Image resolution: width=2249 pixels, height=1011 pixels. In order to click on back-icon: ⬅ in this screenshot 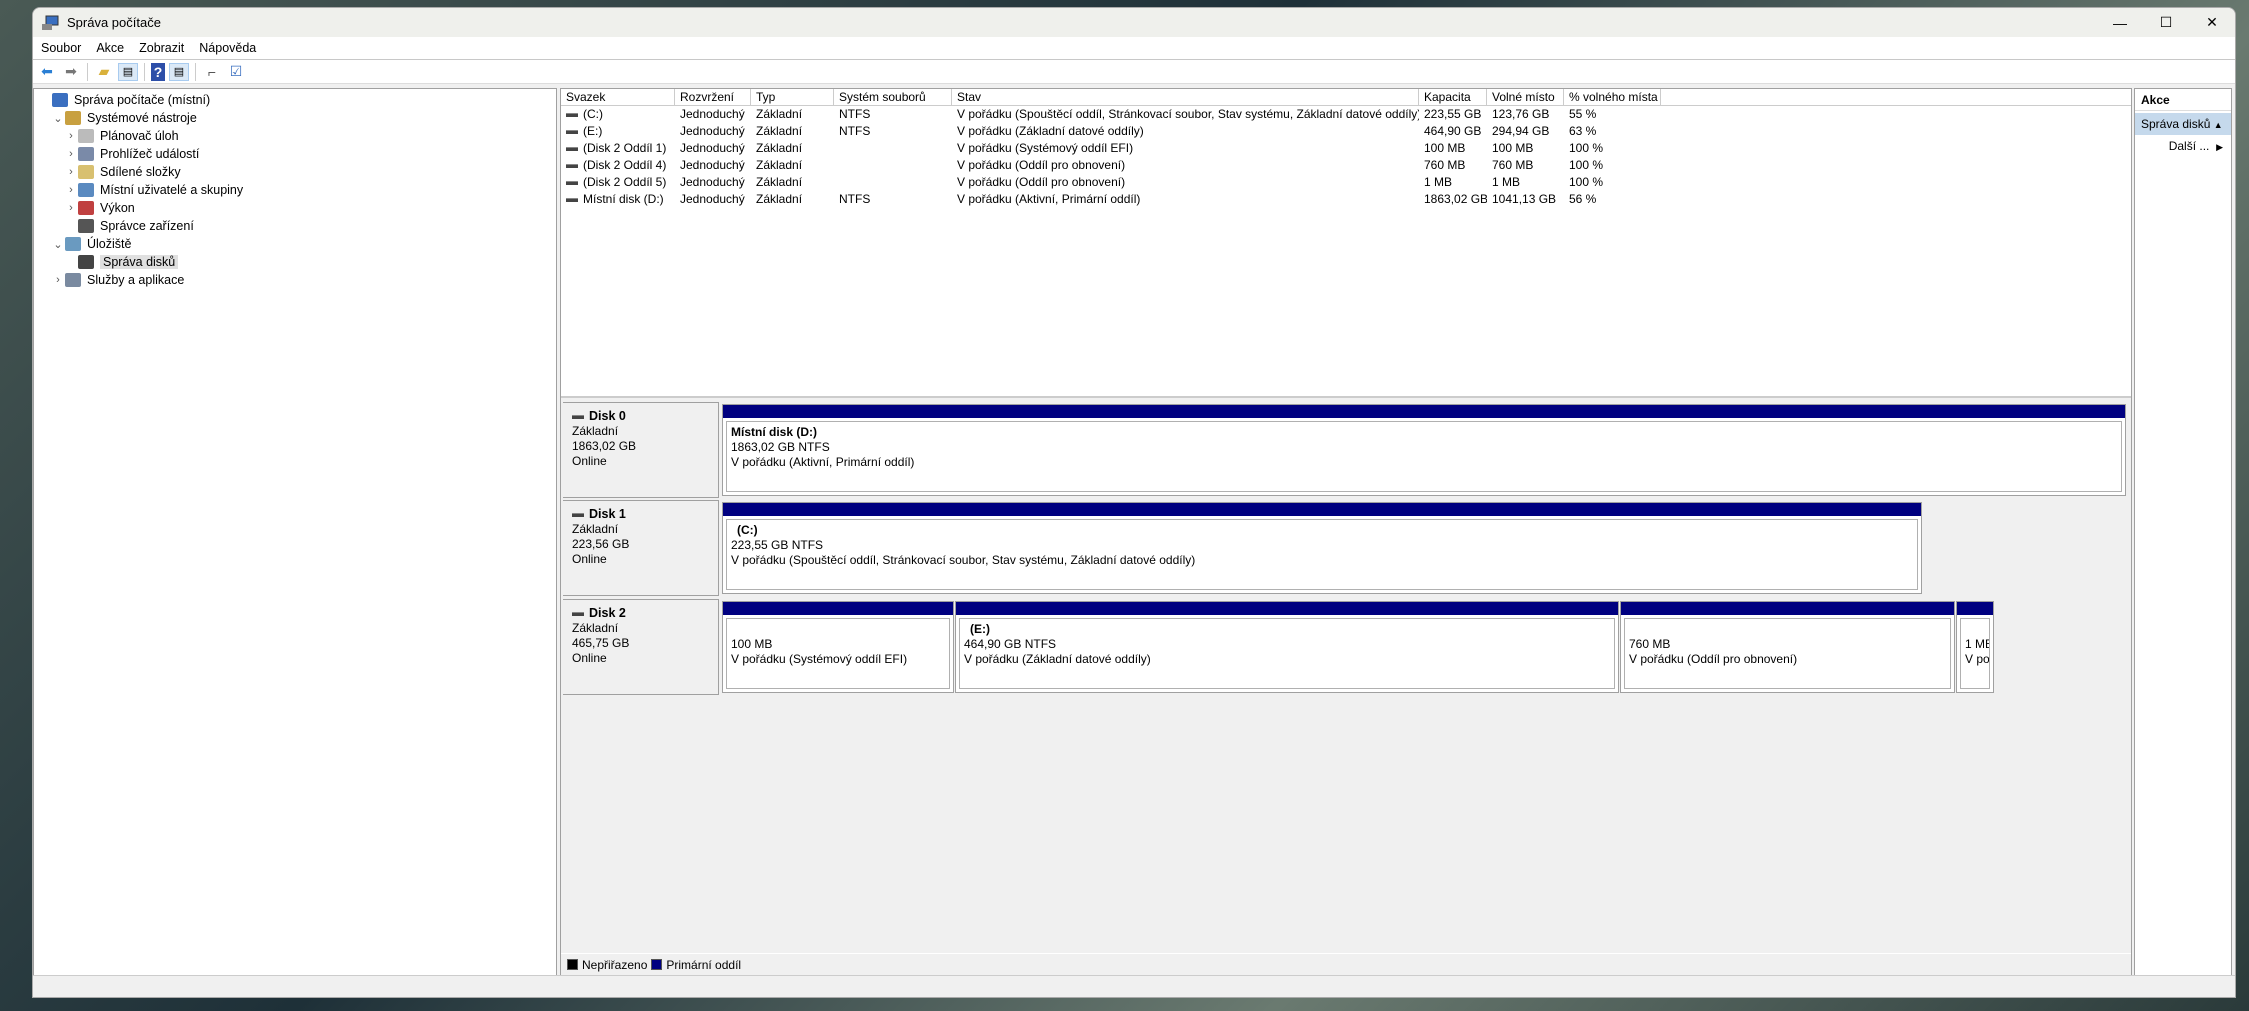, I will do `click(47, 72)`.